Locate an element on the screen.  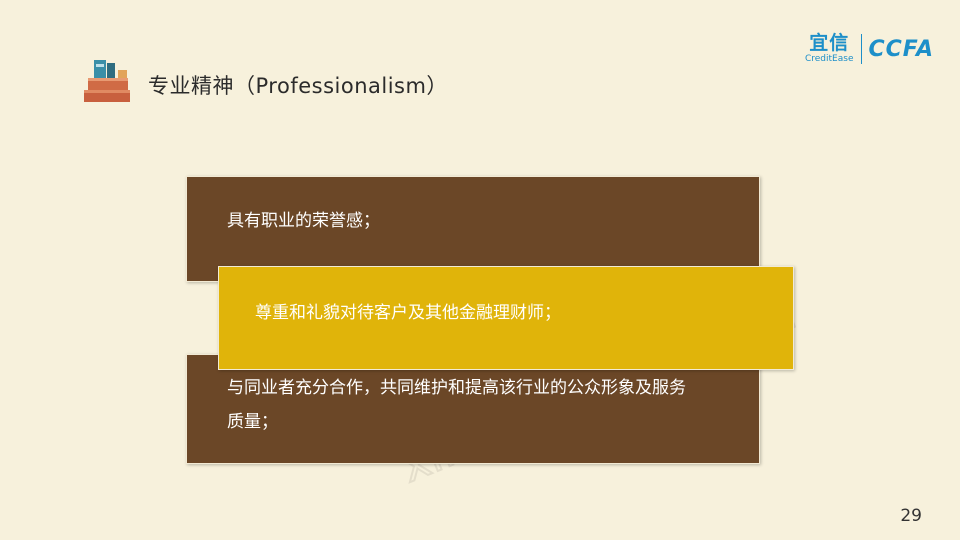
yixin-logo-en: CreditEase is located at coordinates (829, 59).